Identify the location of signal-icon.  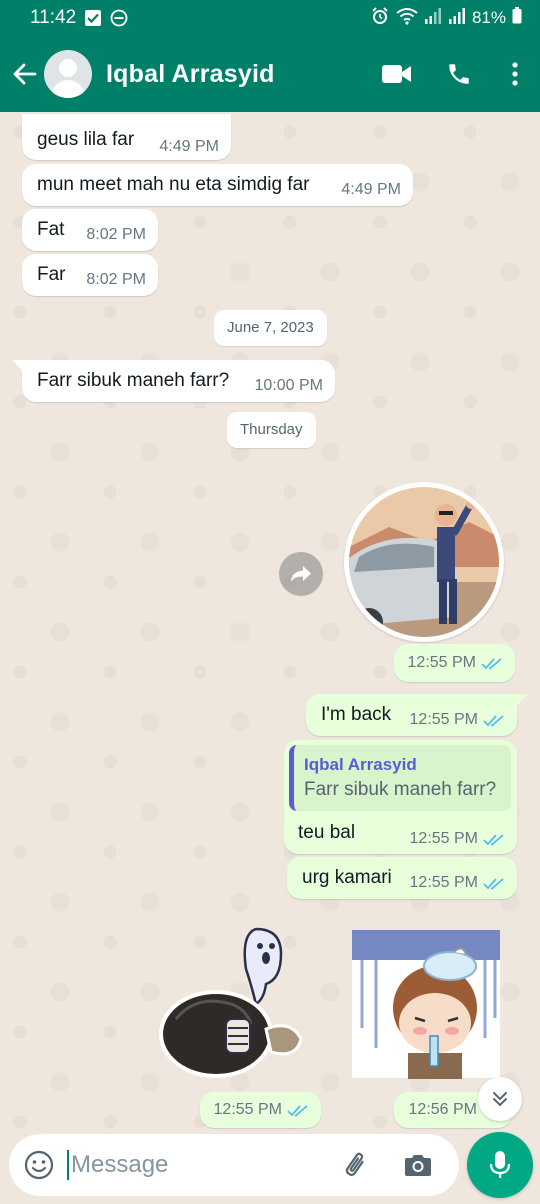
(433, 18).